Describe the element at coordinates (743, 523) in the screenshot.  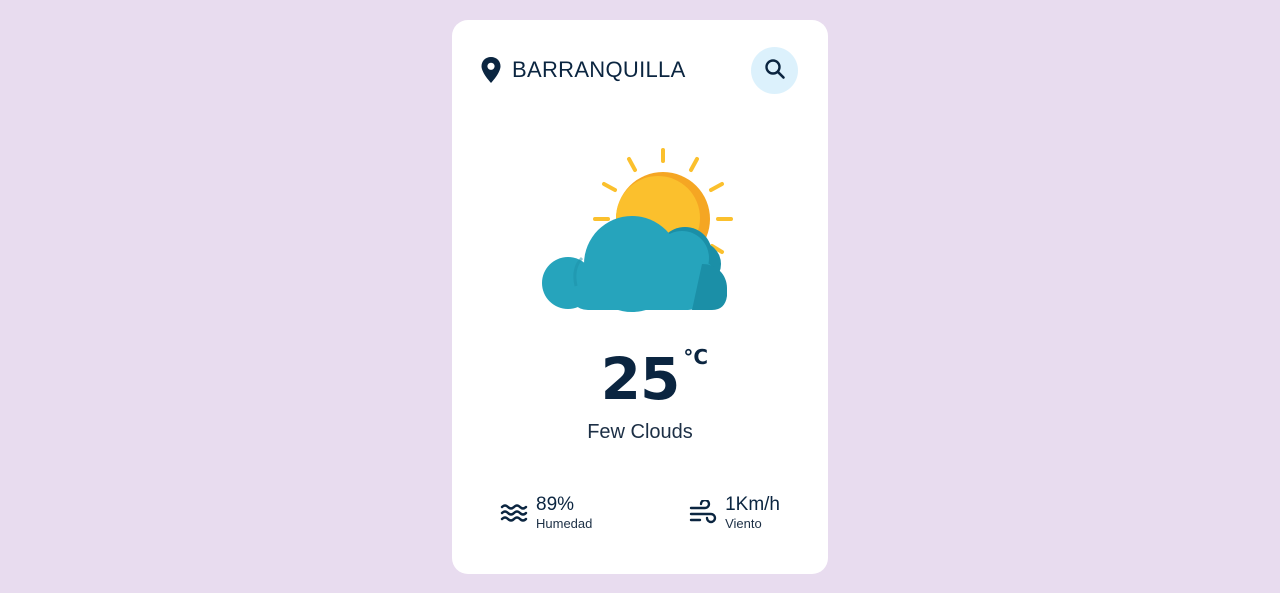
I see `wind-label: Viento` at that location.